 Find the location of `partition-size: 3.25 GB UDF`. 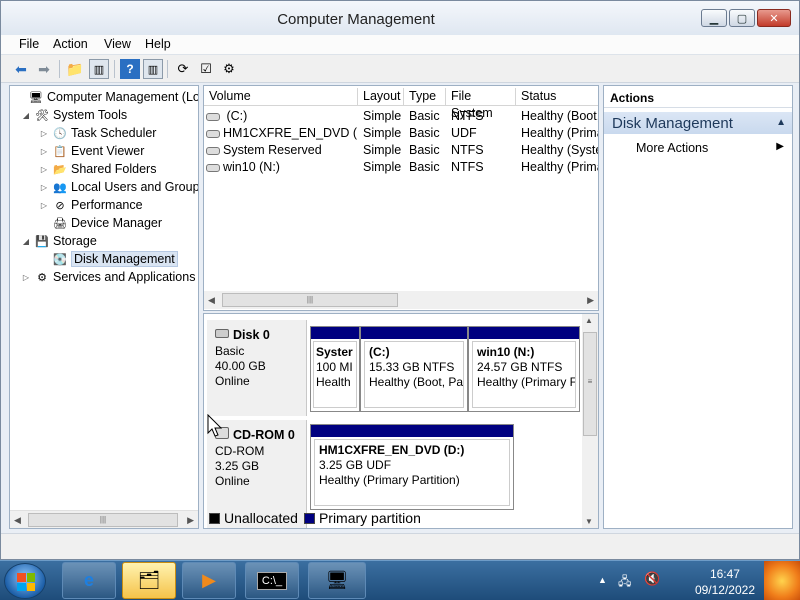

partition-size: 3.25 GB UDF is located at coordinates (355, 465).